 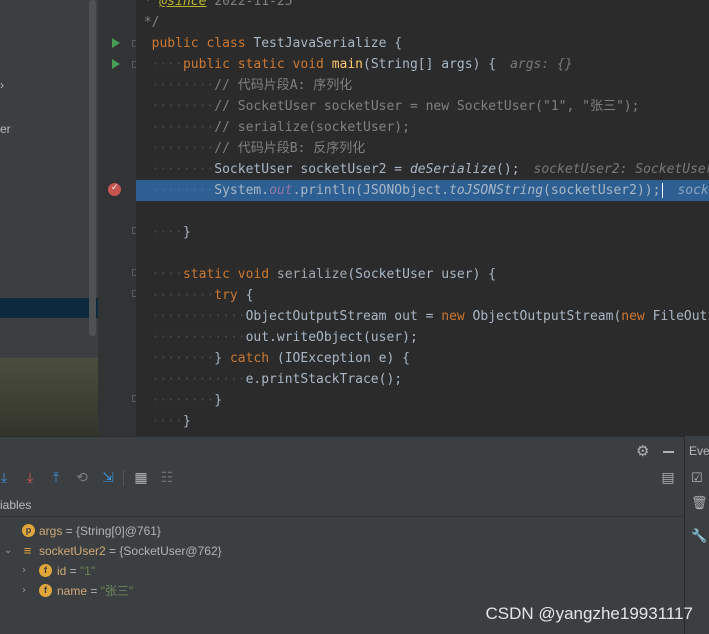 I want to click on local-variable-icon: ≡, so click(x=27, y=550).